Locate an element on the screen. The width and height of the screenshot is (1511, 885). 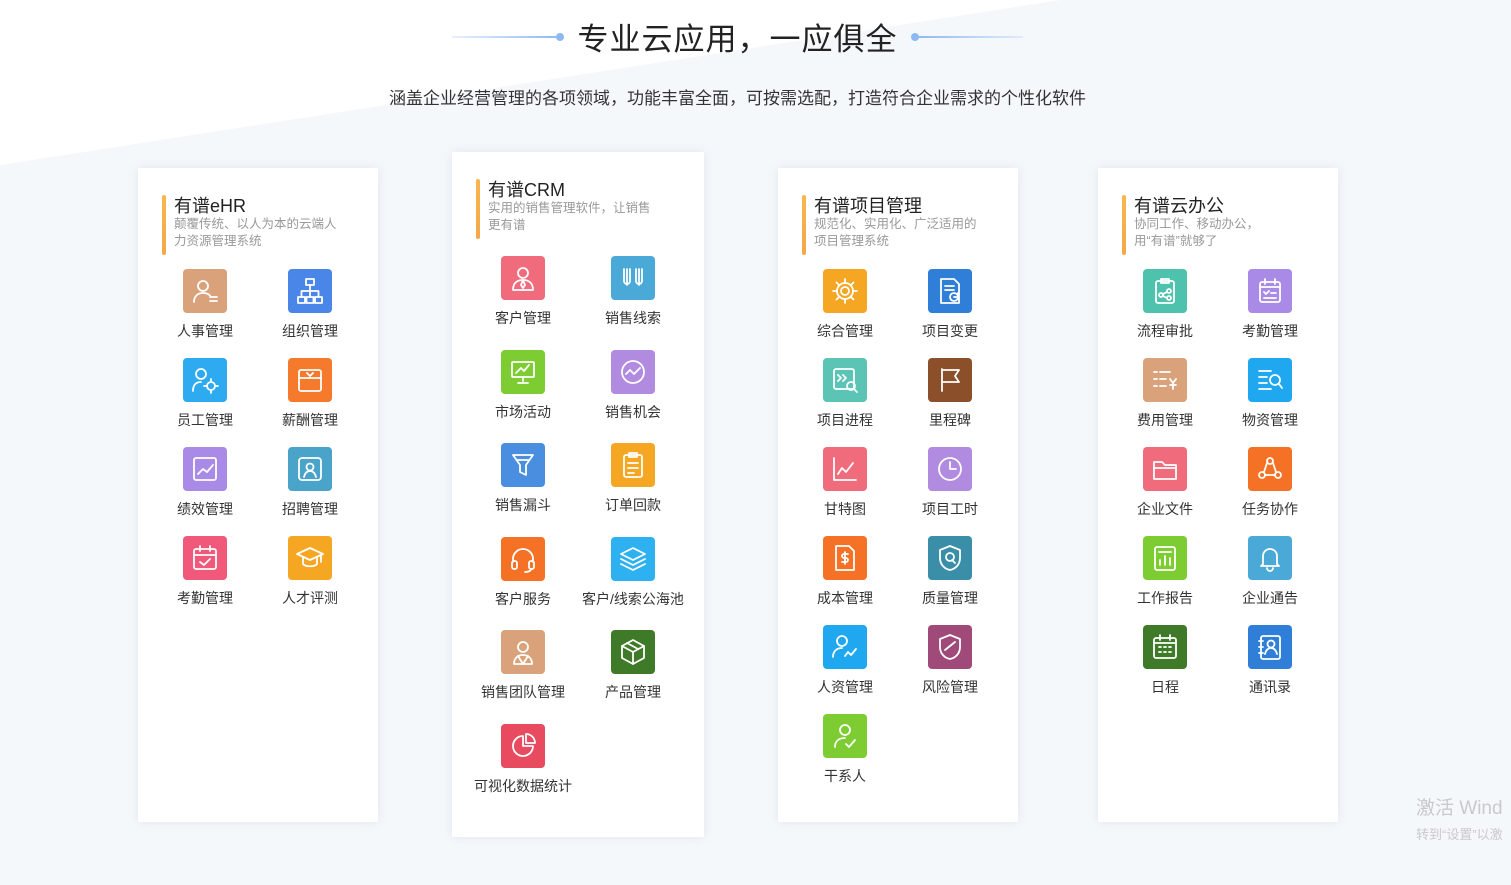
app-item: 项目工时 is located at coordinates (950, 485).